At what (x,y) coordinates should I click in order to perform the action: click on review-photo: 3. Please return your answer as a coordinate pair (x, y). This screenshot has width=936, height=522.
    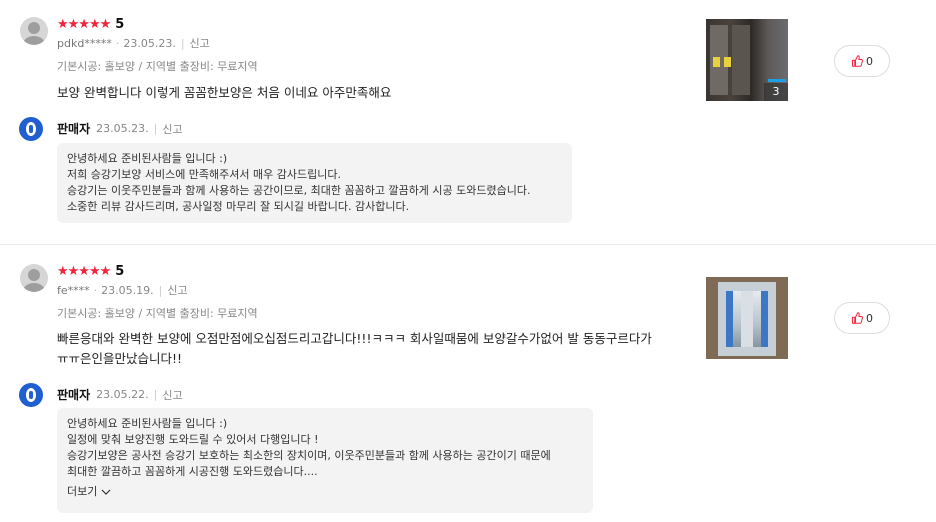
    Looking at the image, I should click on (747, 60).